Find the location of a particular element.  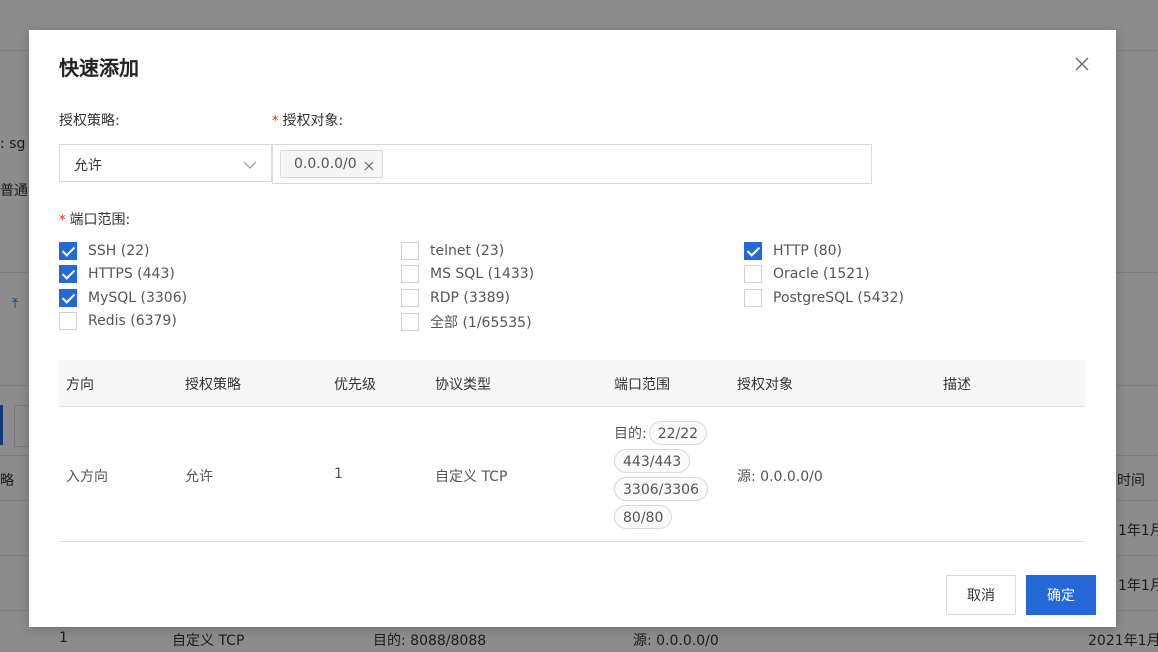

checkbox-label: telnet (23) is located at coordinates (467, 251).